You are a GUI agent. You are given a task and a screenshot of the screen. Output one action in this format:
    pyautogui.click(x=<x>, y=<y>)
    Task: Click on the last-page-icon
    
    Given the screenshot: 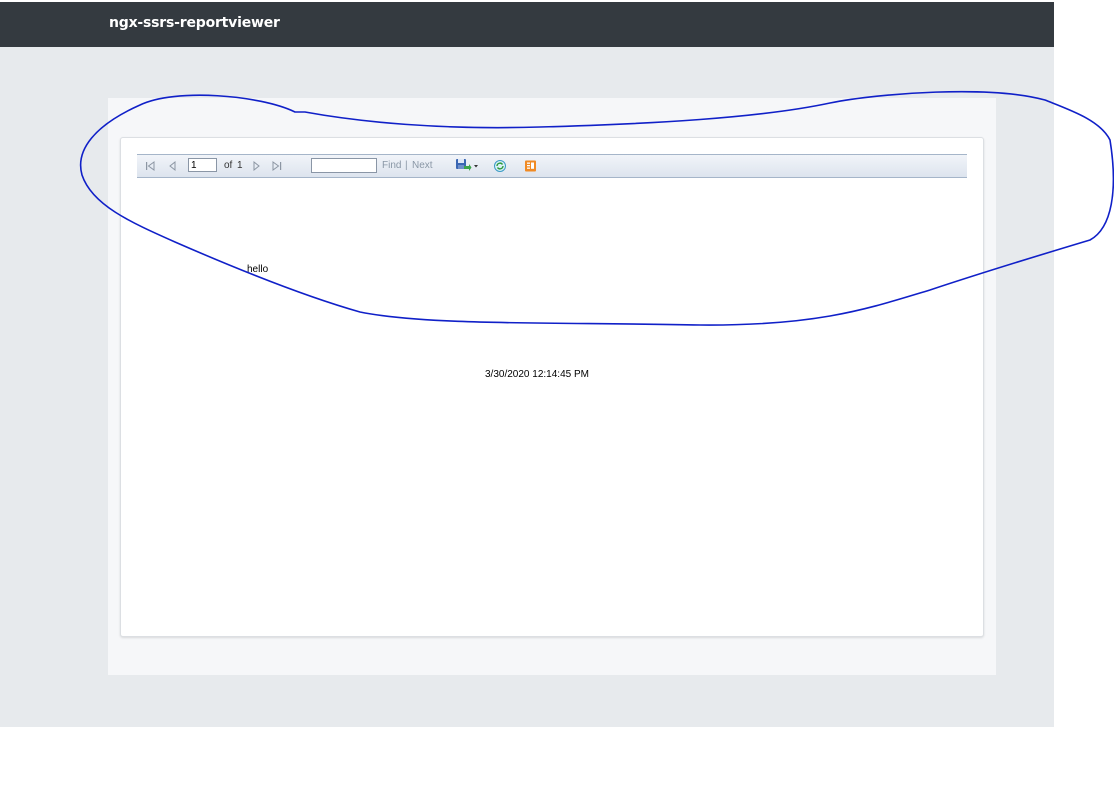 What is the action you would take?
    pyautogui.click(x=277, y=166)
    